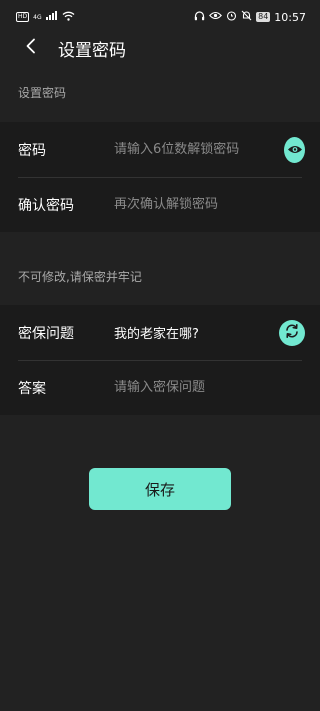 This screenshot has width=320, height=711. I want to click on clock: 10:57, so click(290, 17).